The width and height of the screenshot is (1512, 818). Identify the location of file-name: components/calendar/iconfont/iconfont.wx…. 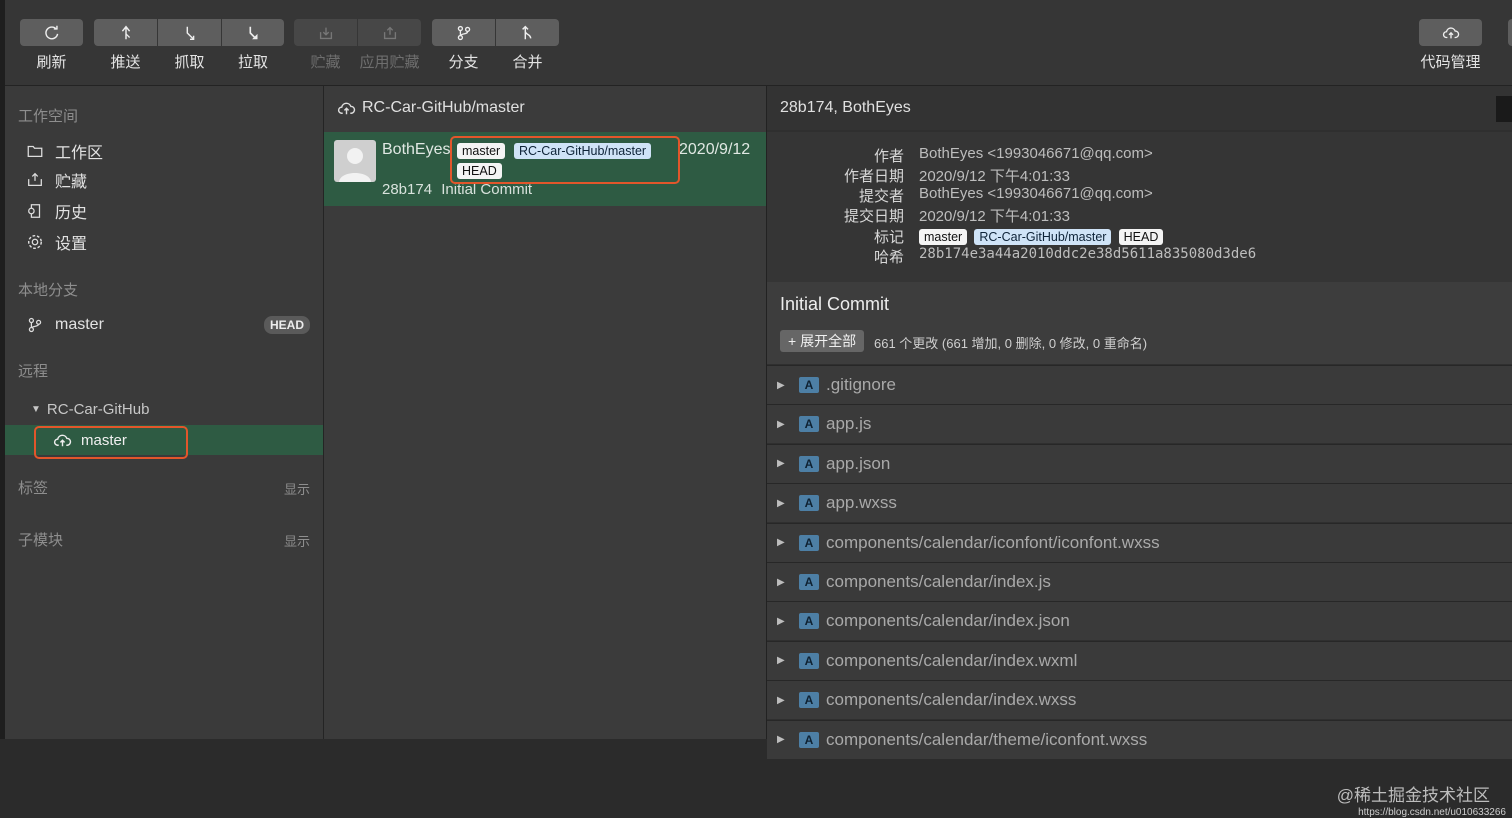
(993, 542).